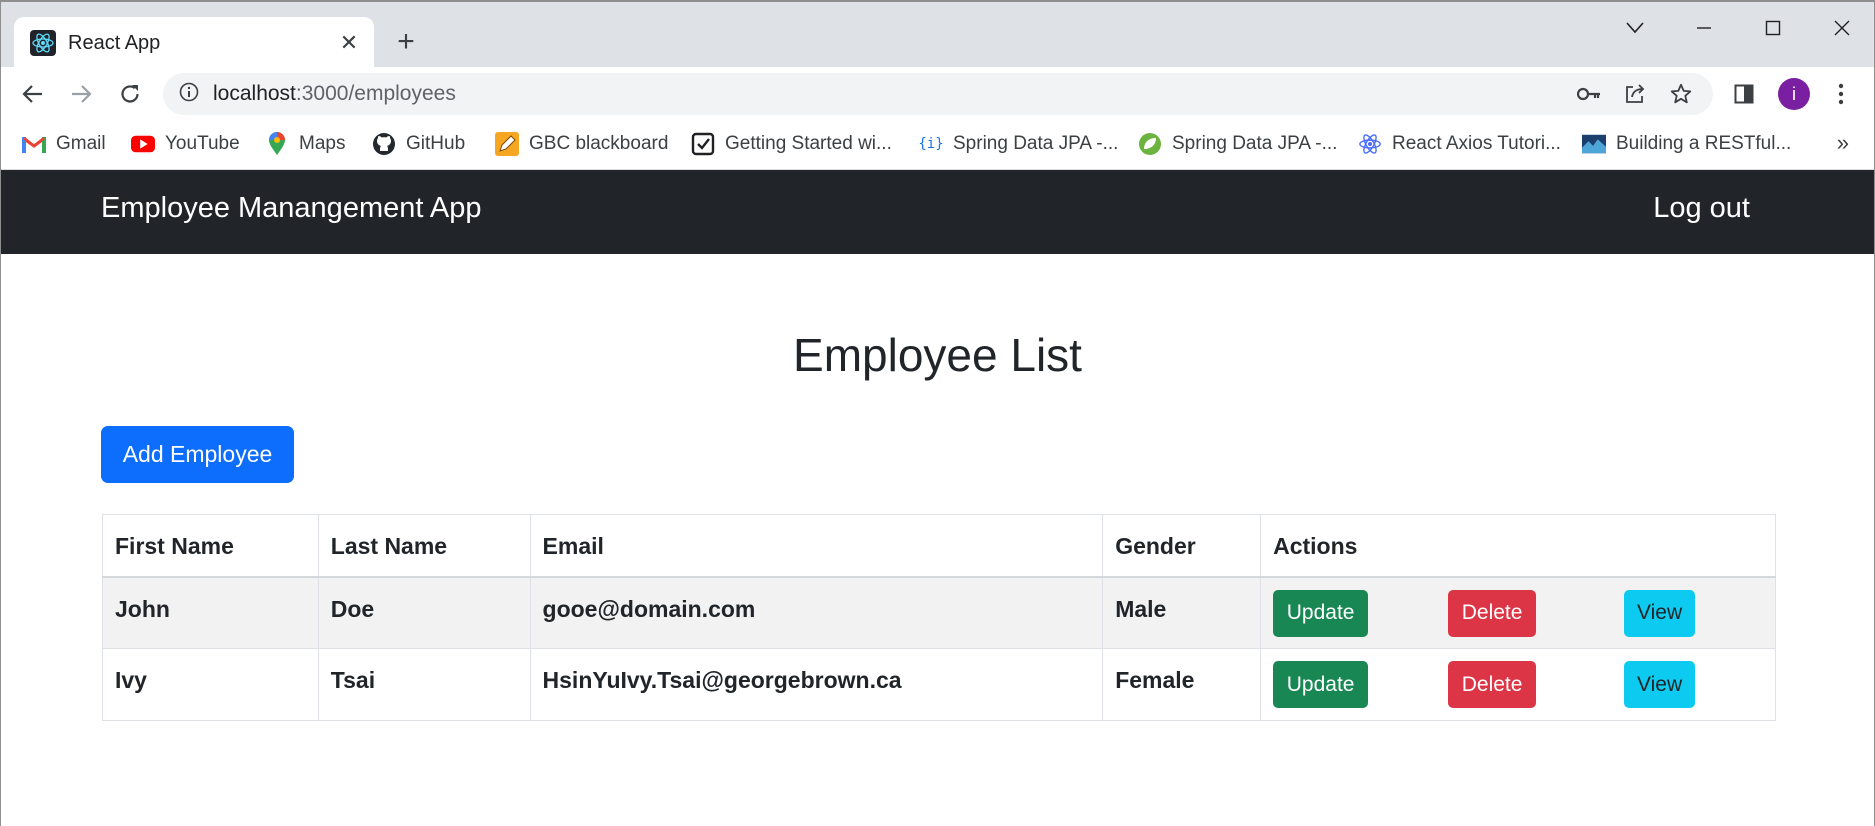  What do you see at coordinates (937, 355) in the screenshot?
I see `page-title: Employee List` at bounding box center [937, 355].